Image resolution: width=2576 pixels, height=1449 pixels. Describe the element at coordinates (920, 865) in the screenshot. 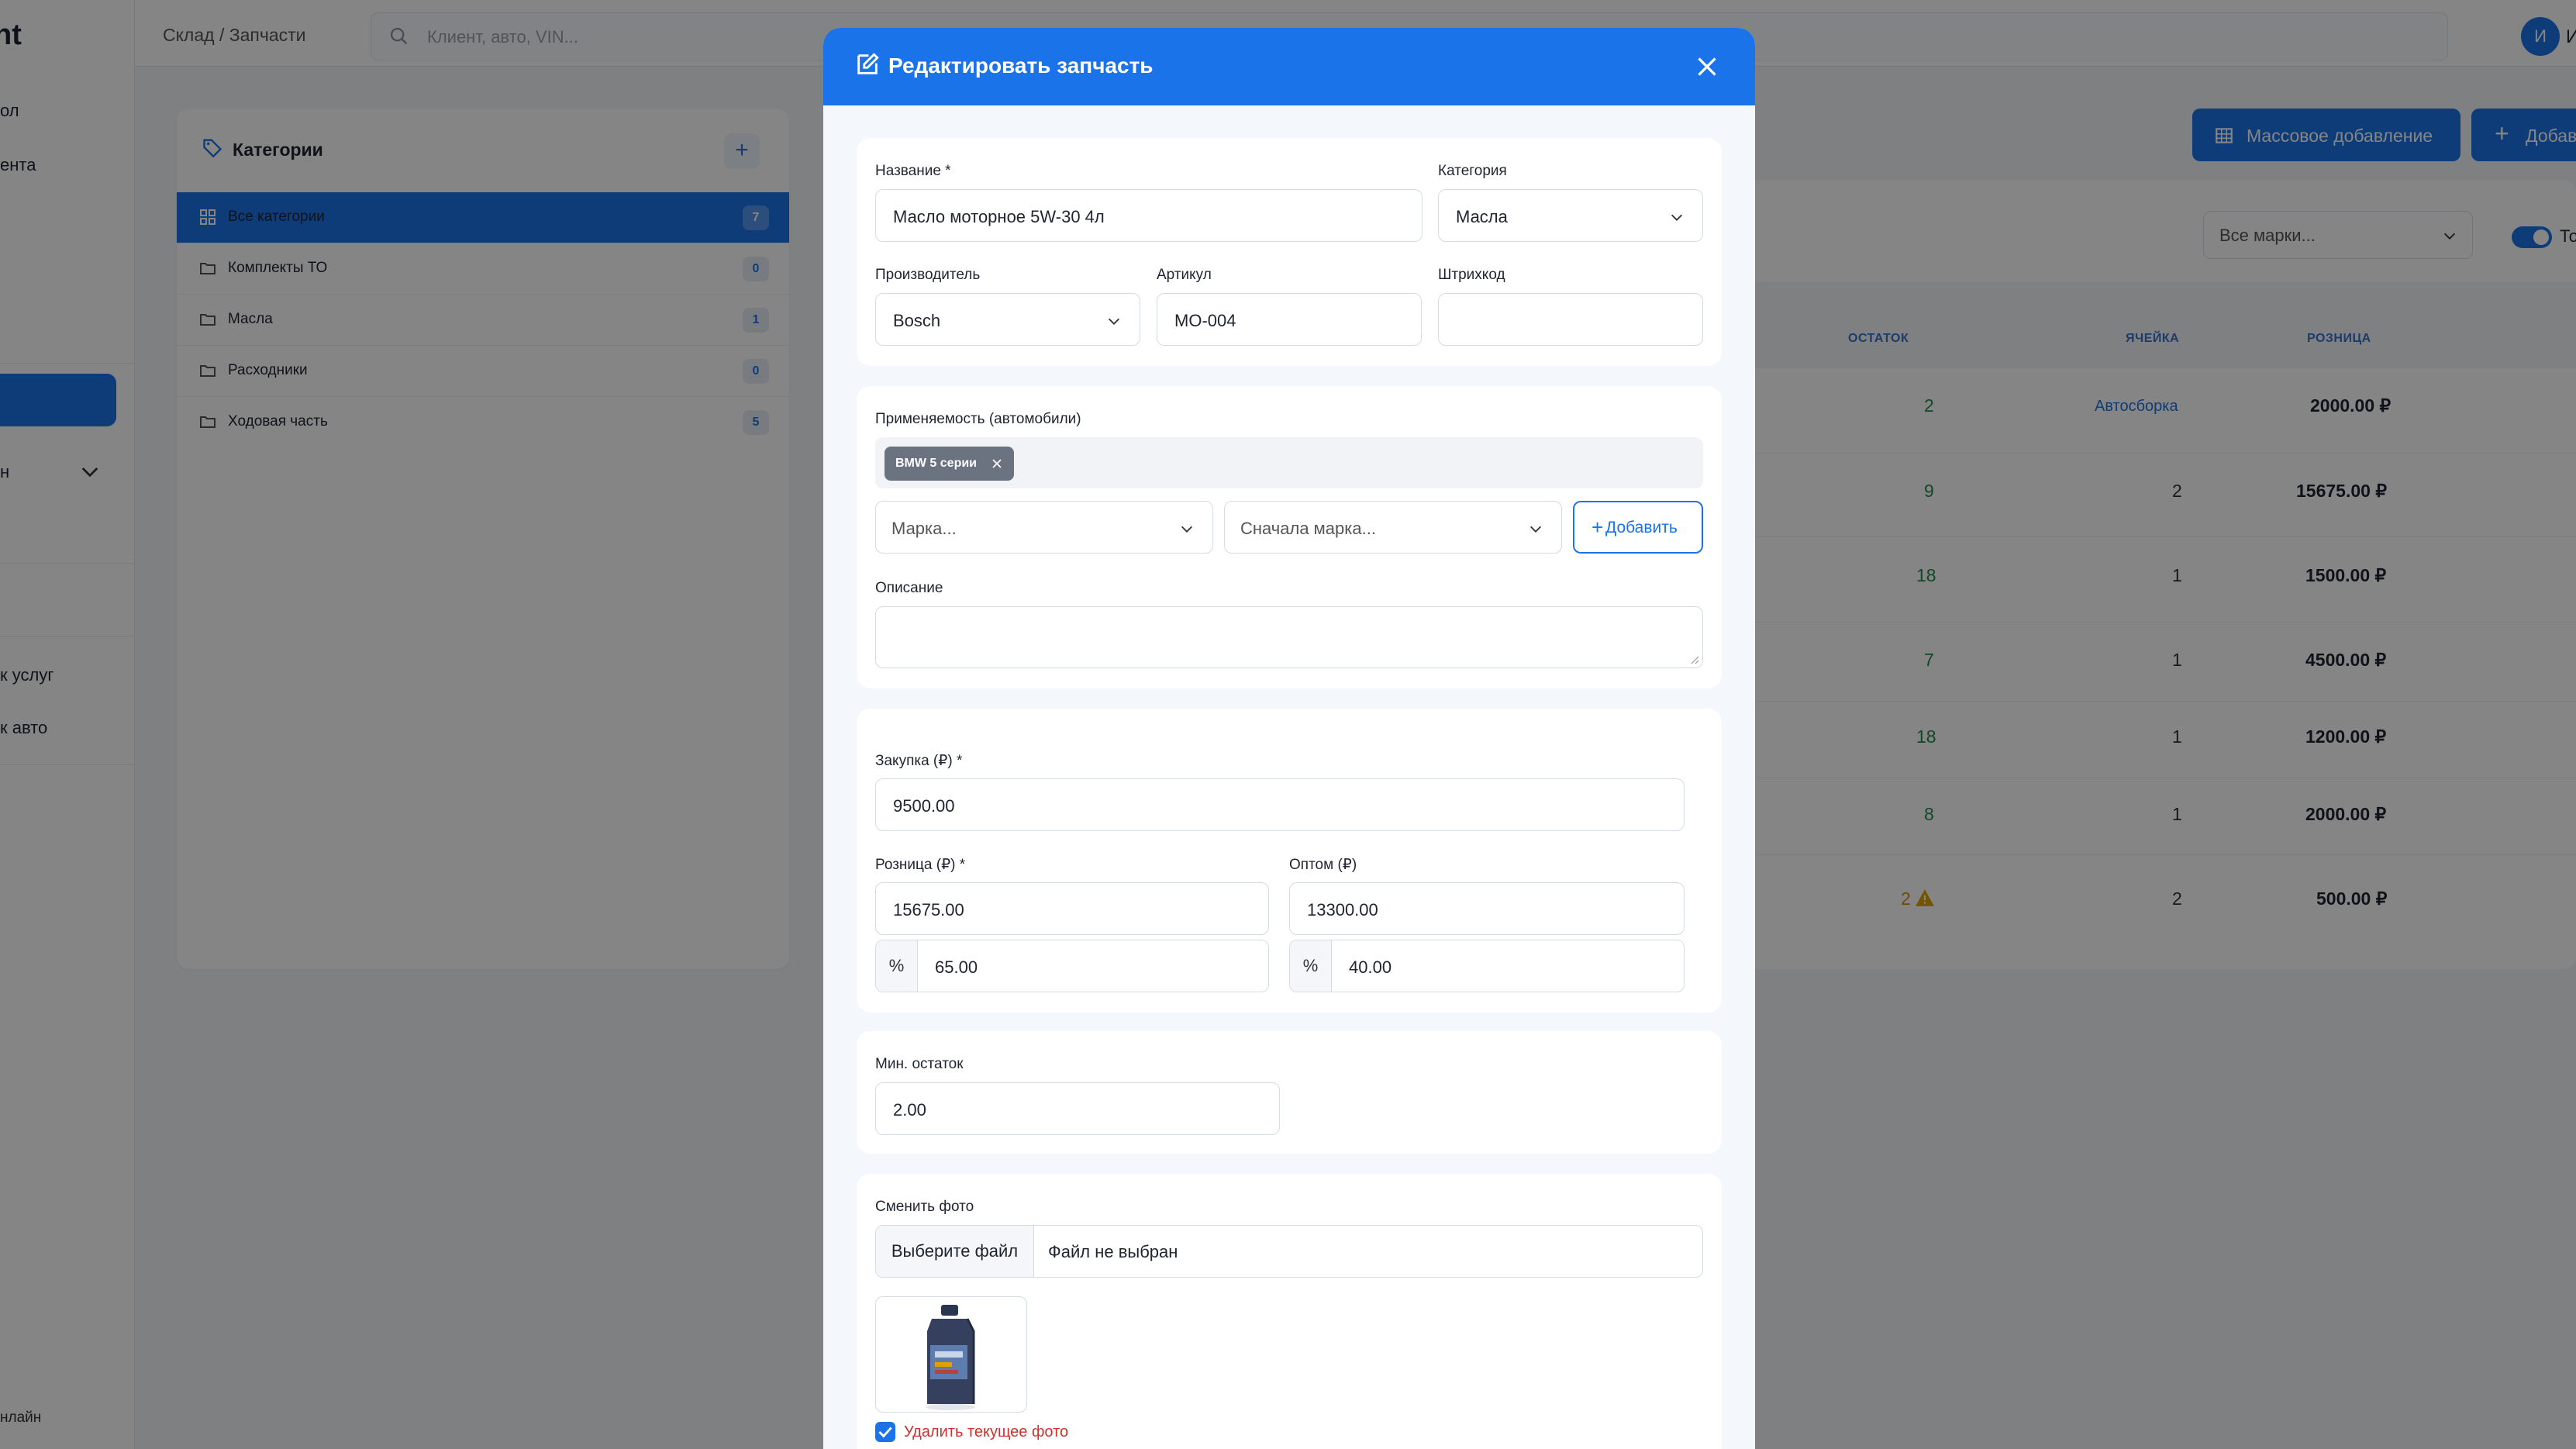

I see `retail-label: Розница (₽) *` at that location.